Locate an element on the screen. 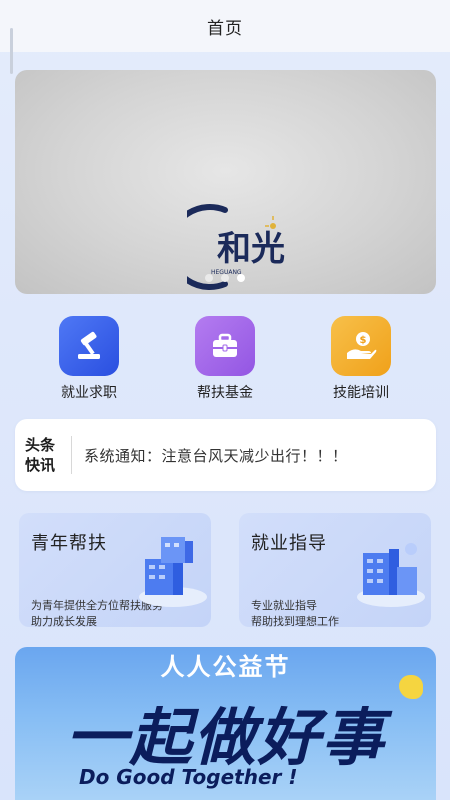 This screenshot has width=450, height=800. card-desc: 帮助找到理想工作 is located at coordinates (295, 621).